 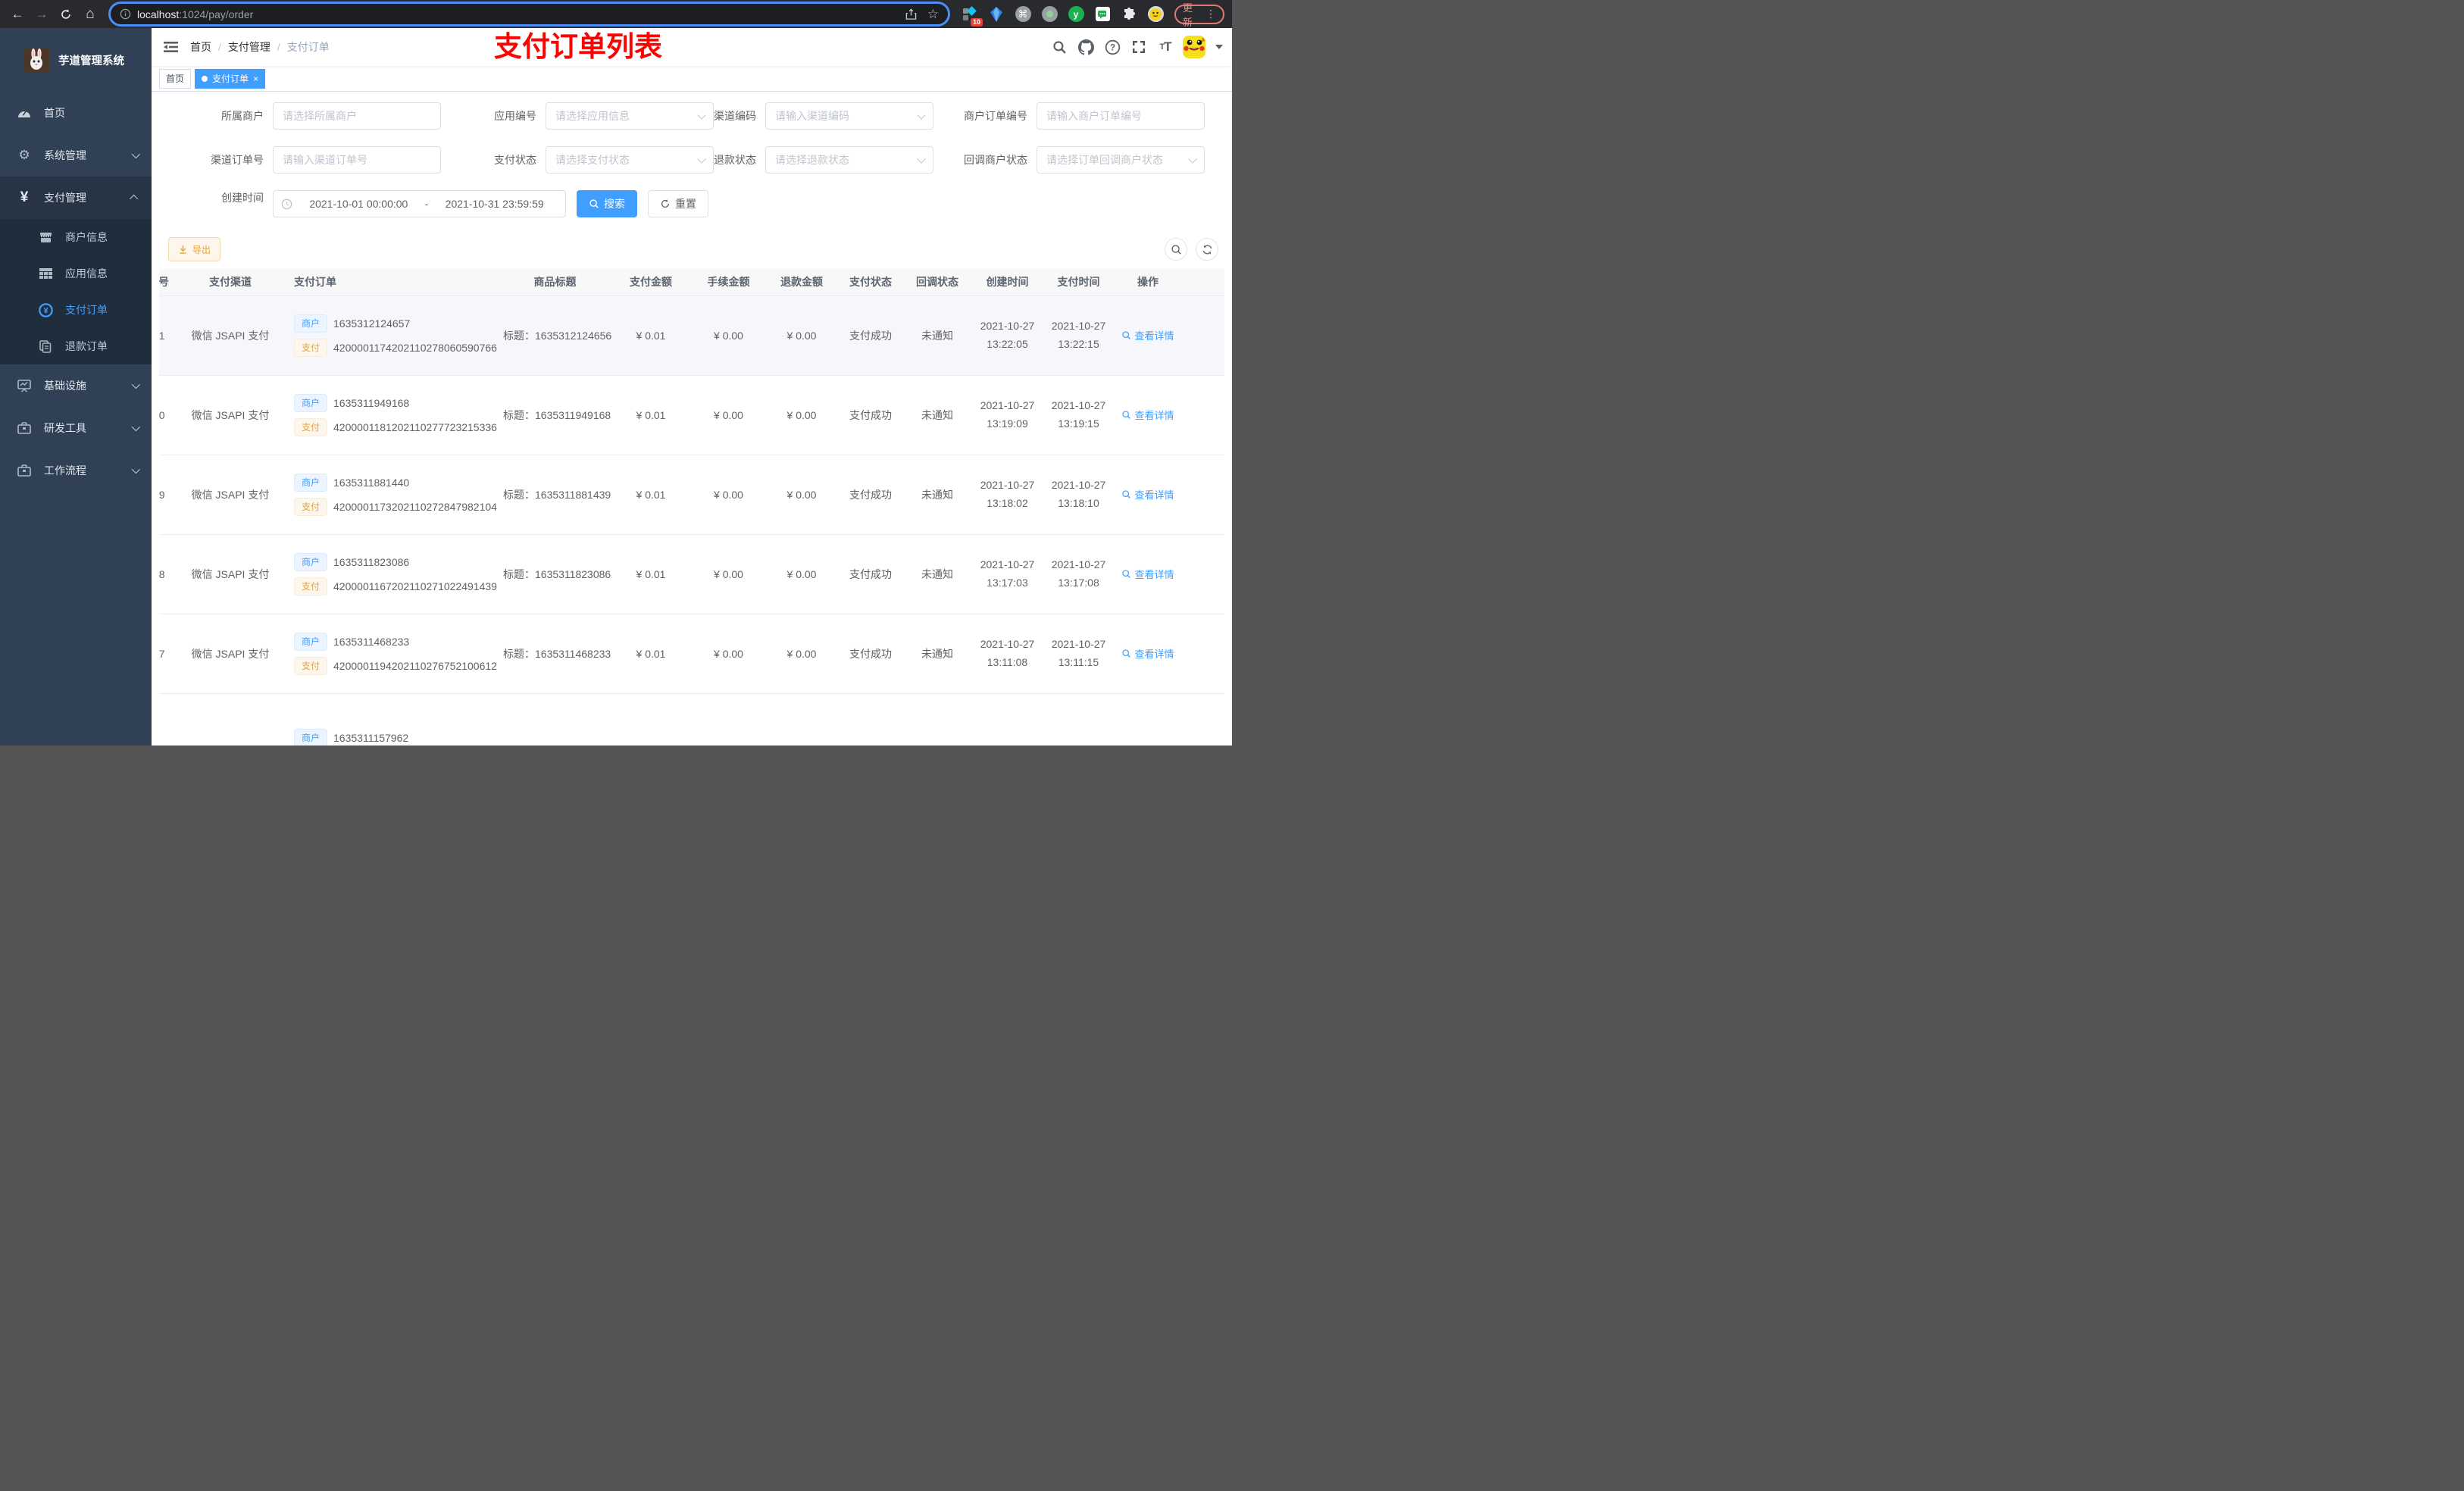 I want to click on cell-channel: 微信 JSAPI 支付, so click(x=230, y=574).